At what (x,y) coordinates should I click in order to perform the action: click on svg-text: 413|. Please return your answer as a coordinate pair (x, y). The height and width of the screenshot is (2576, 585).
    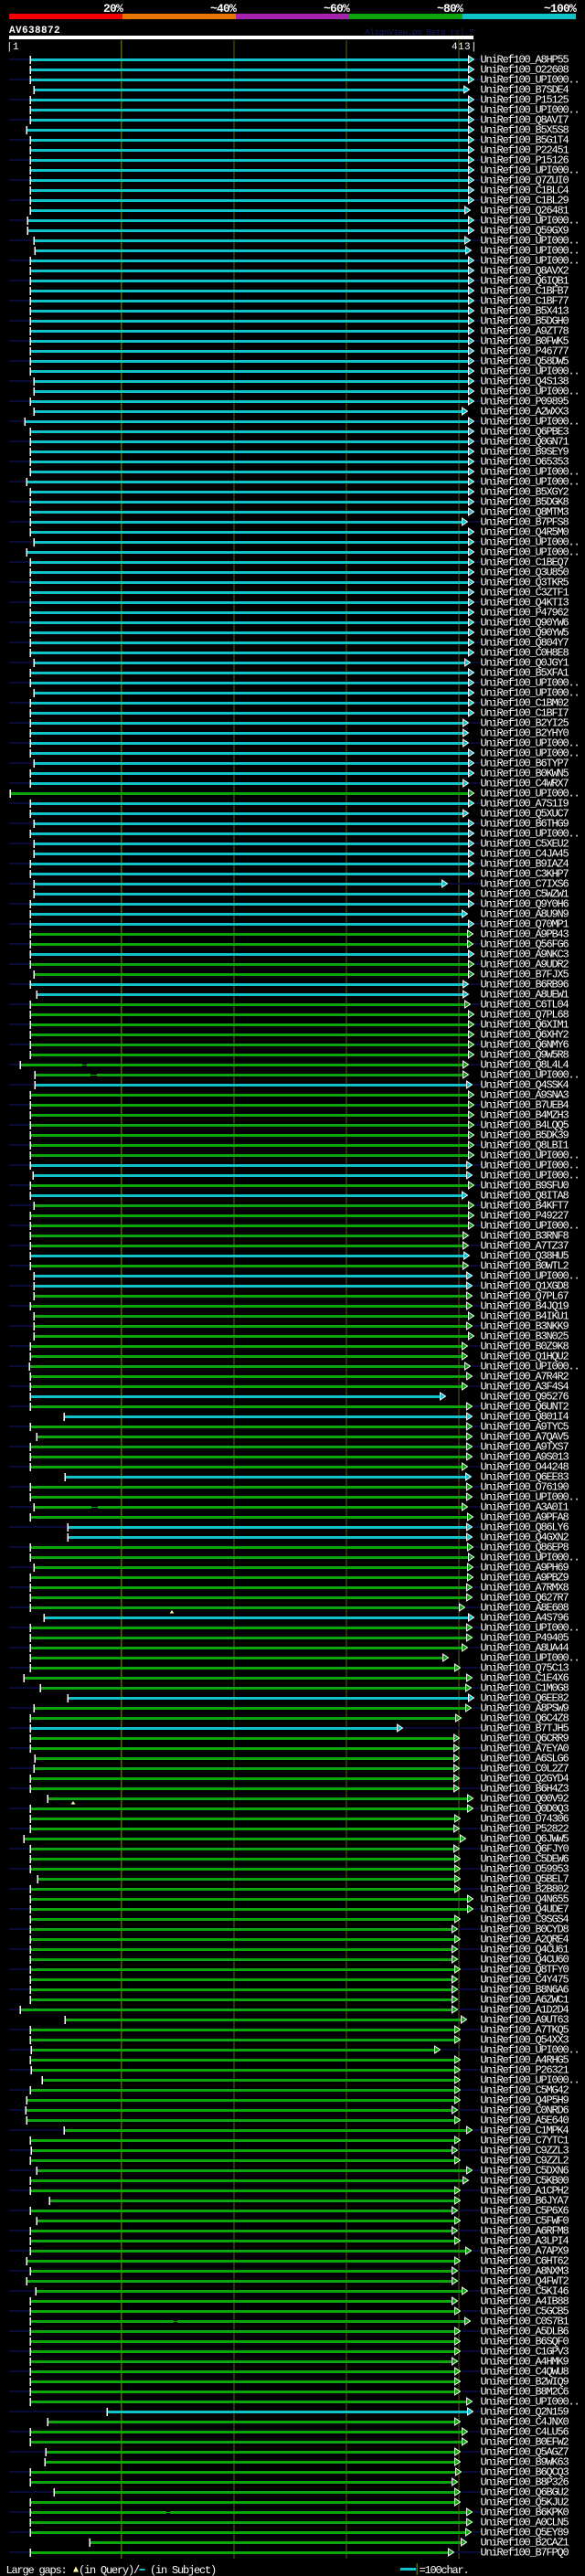
    Looking at the image, I should click on (465, 47).